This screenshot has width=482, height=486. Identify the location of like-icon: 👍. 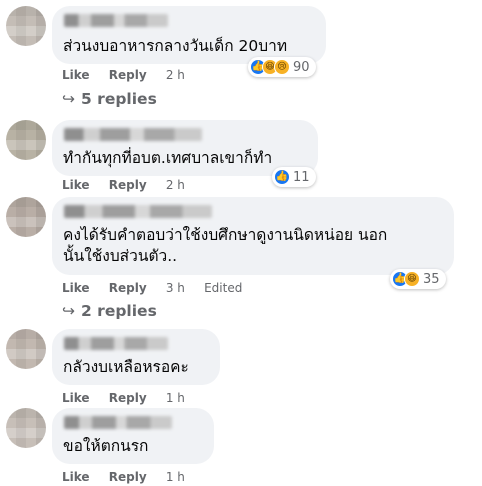
(282, 177).